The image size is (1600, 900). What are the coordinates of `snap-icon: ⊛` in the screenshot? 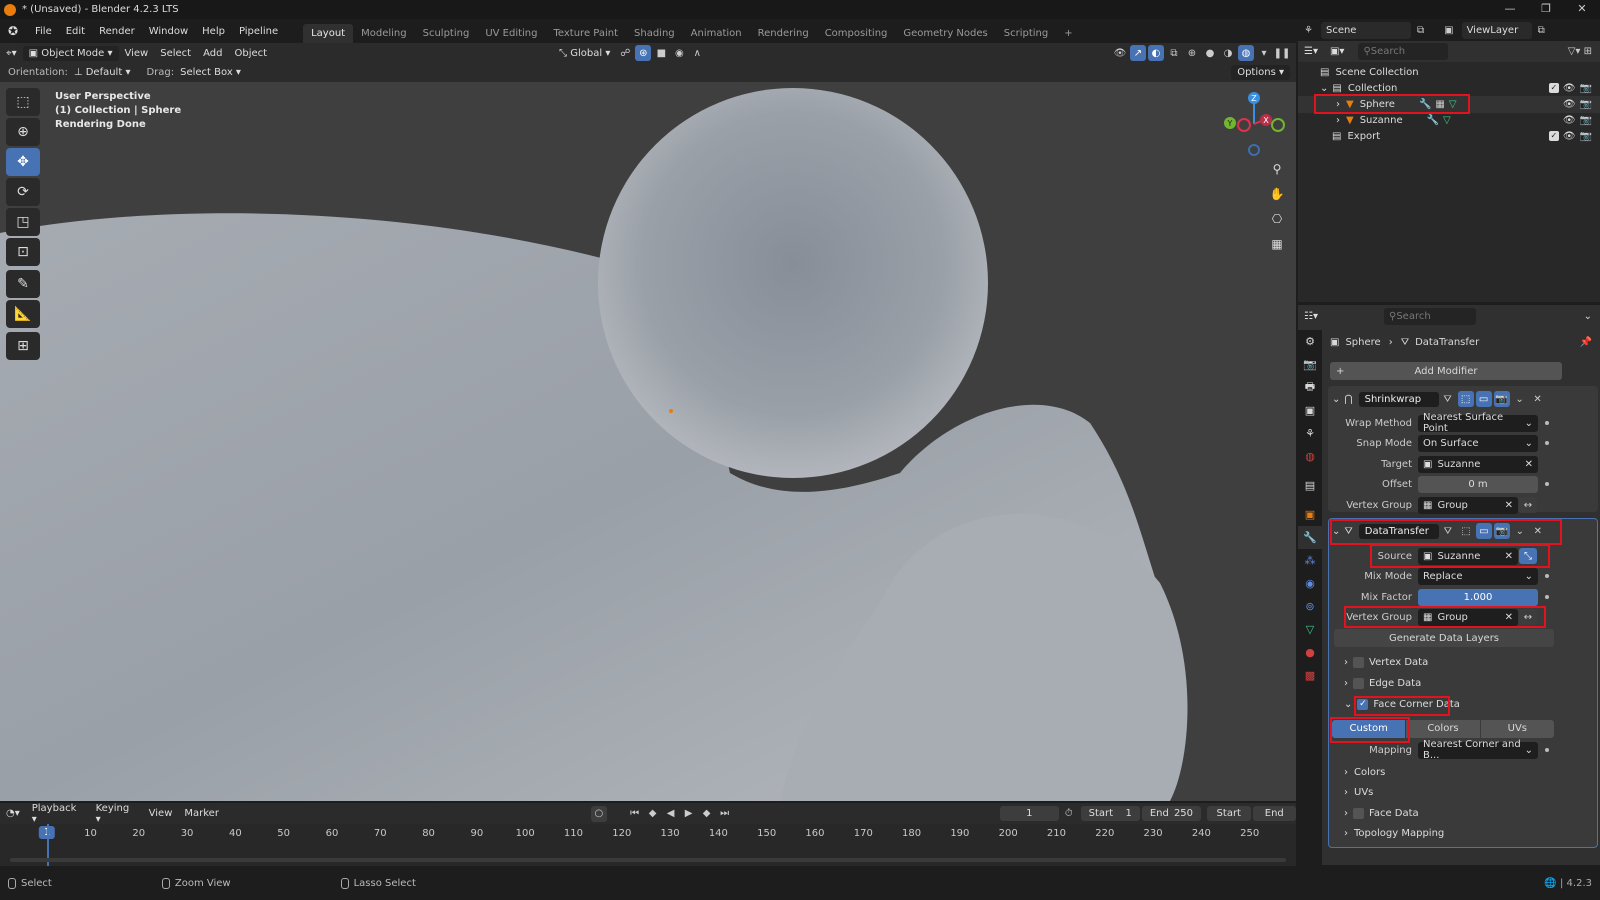 It's located at (643, 53).